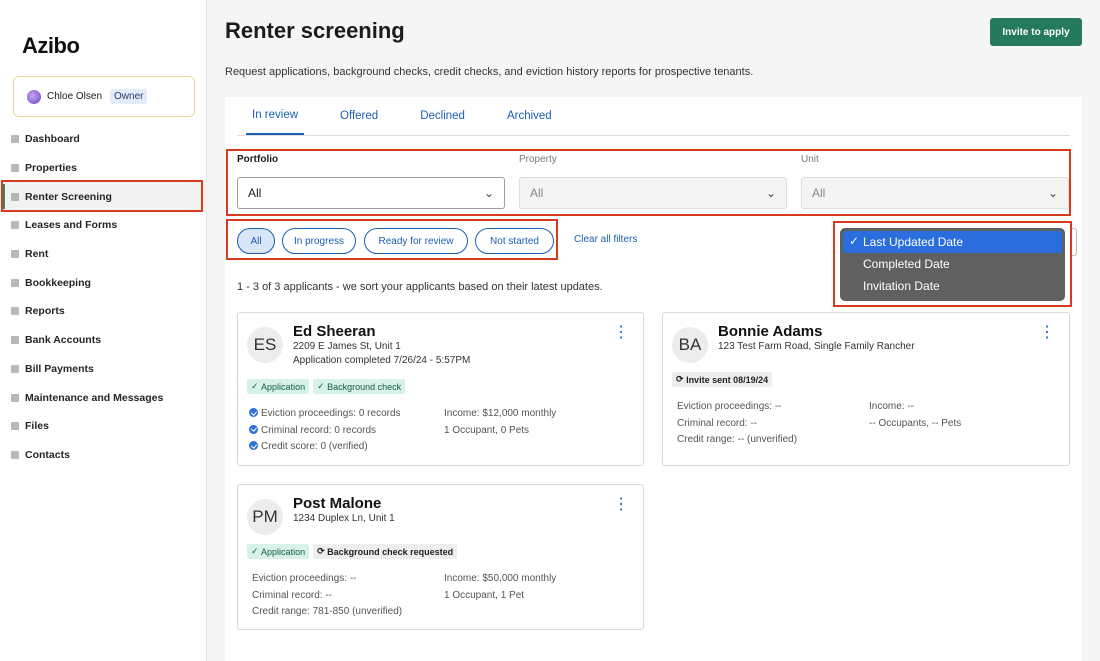 The width and height of the screenshot is (1100, 661). What do you see at coordinates (344, 518) in the screenshot?
I see `applicant-address: 1234 Duplex Ln, Unit 1` at bounding box center [344, 518].